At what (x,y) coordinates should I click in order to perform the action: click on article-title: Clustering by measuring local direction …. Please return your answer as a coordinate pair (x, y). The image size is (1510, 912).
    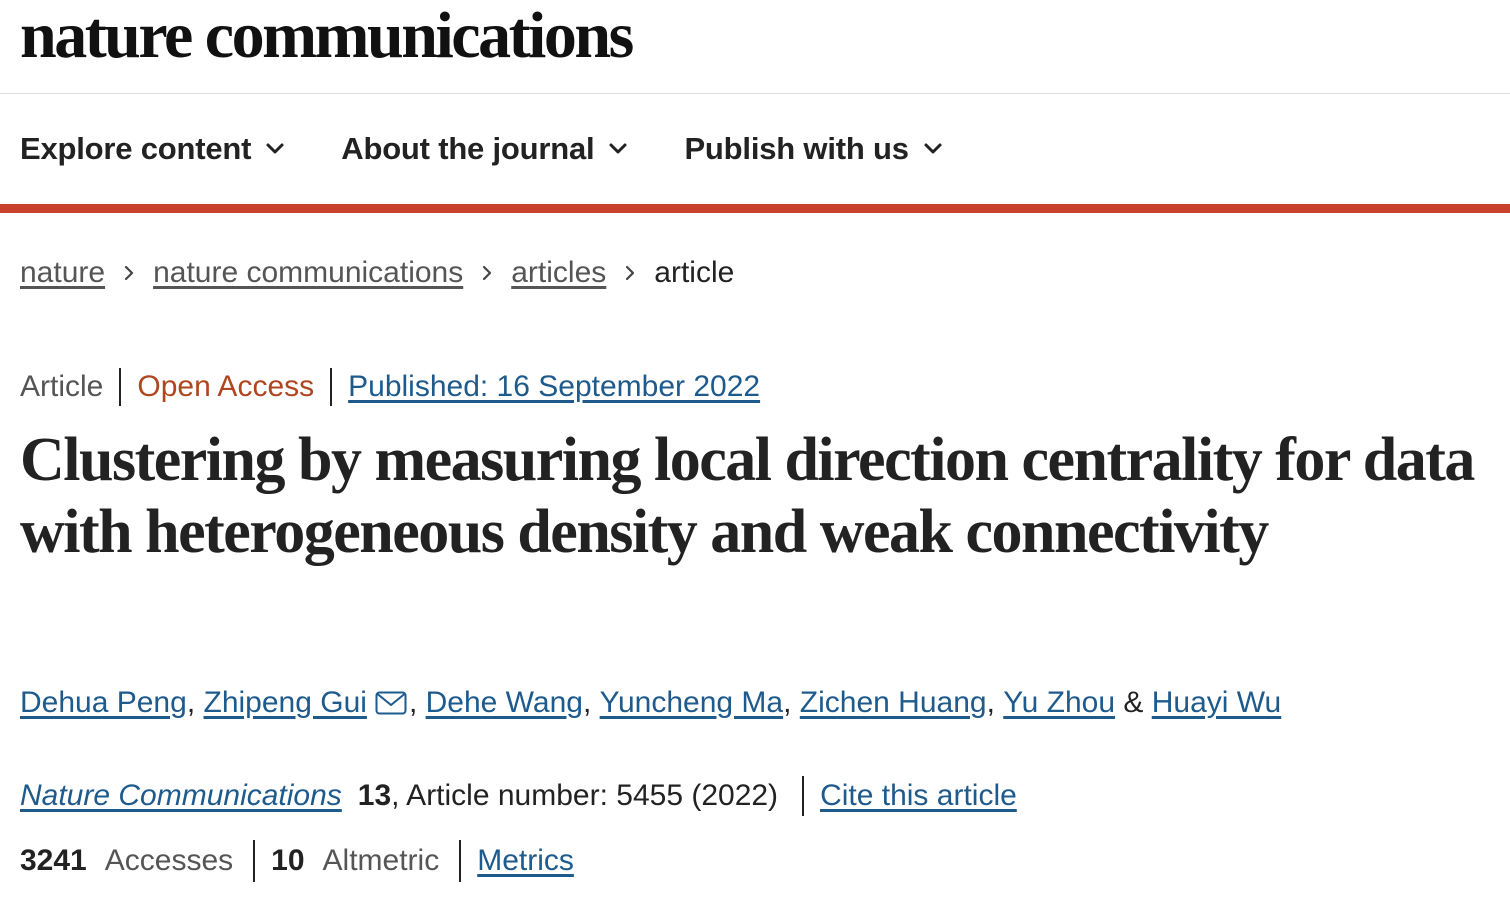
    Looking at the image, I should click on (747, 496).